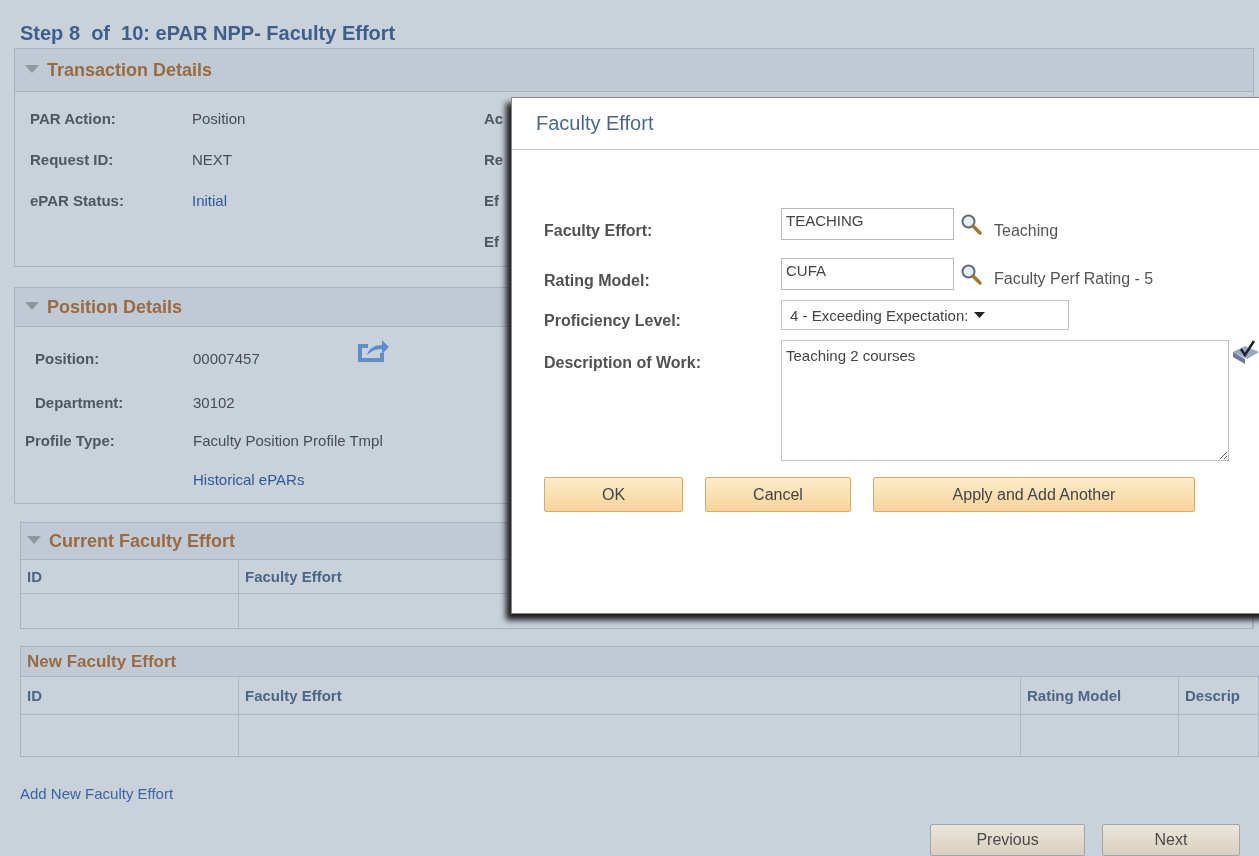 This screenshot has width=1259, height=856. I want to click on add-effort-link: Add New Faculty Effort, so click(97, 793).